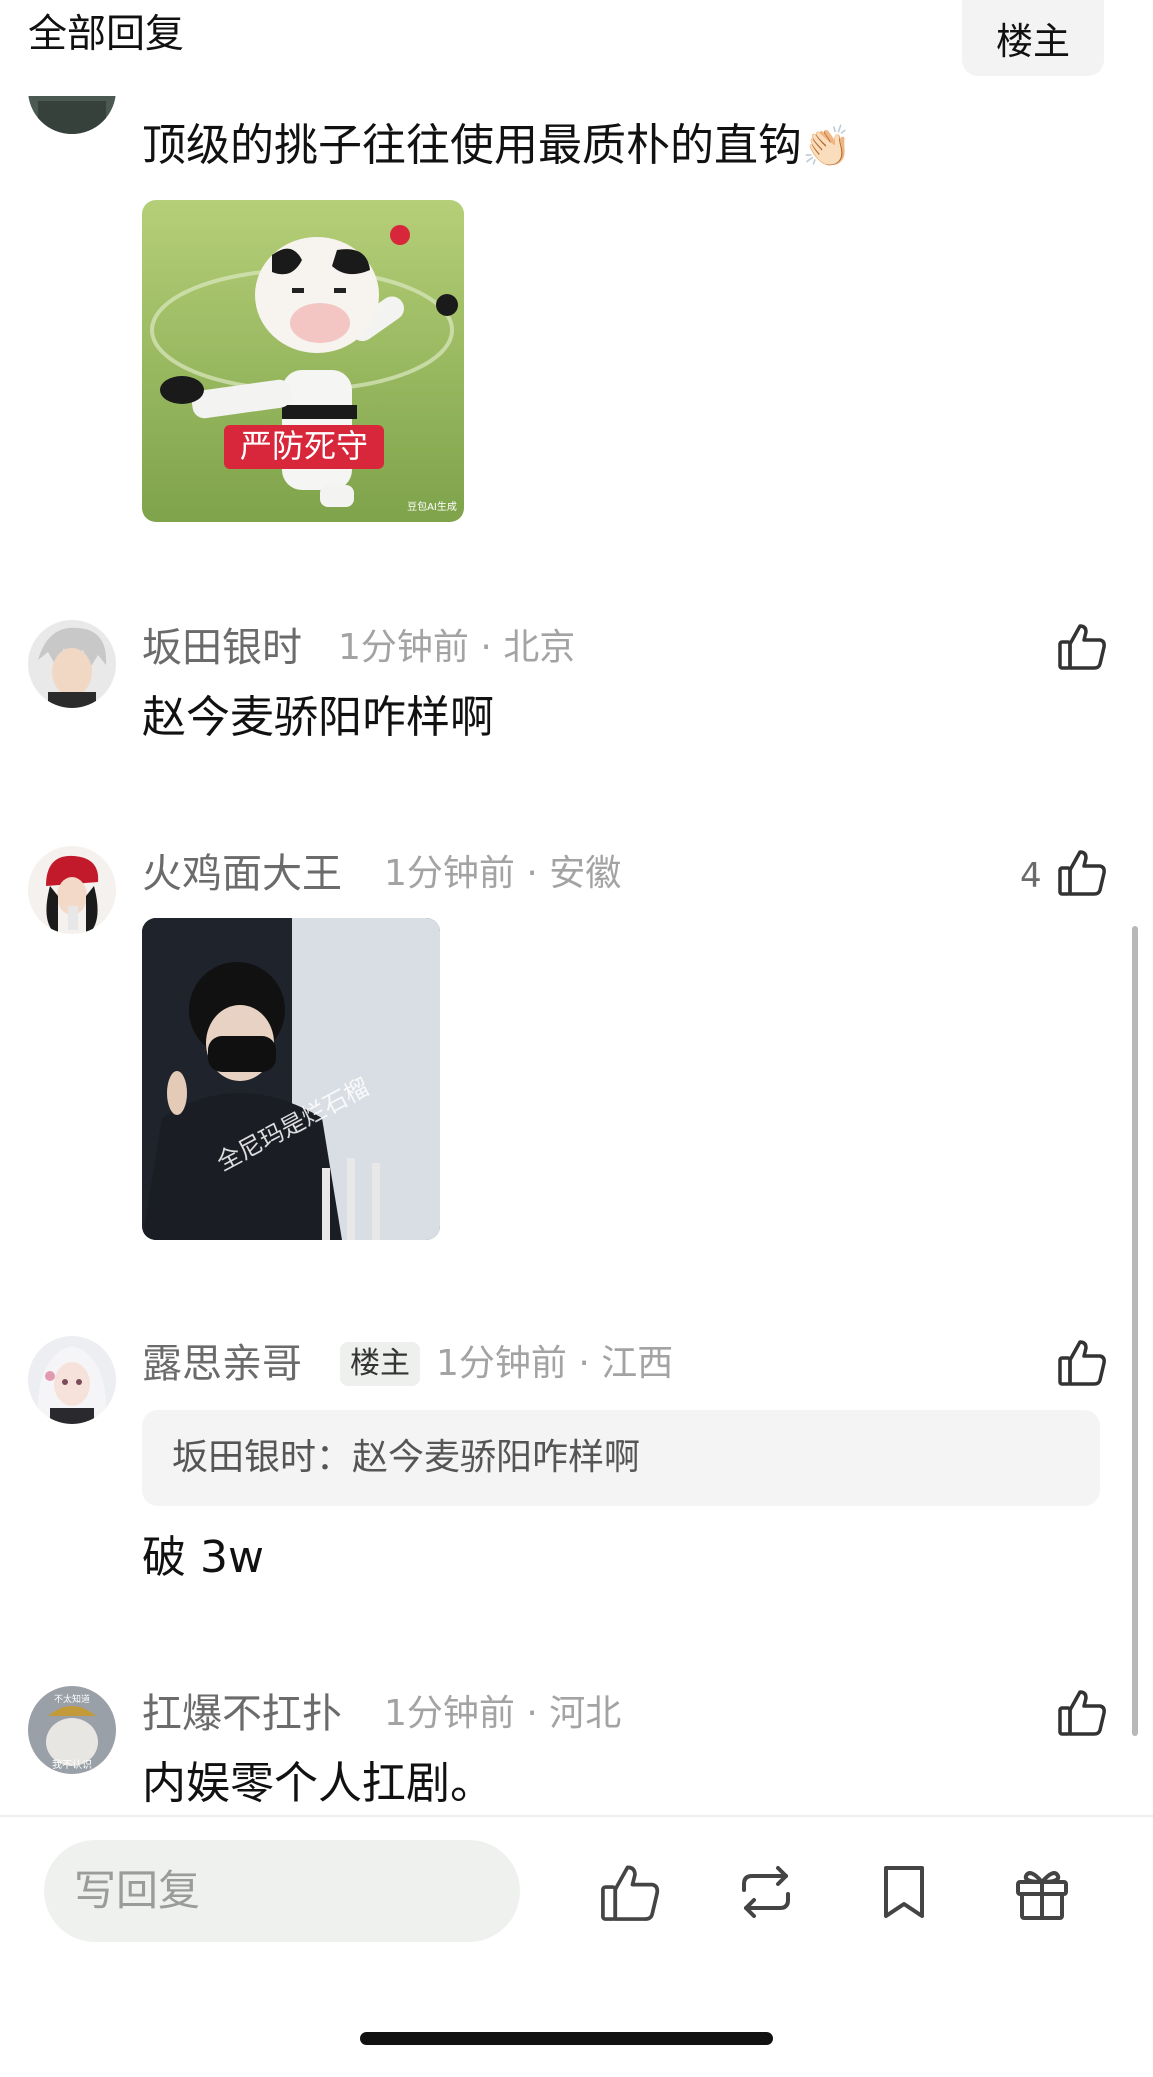 The height and width of the screenshot is (2077, 1153). I want to click on bookmark-icon, so click(904, 1892).